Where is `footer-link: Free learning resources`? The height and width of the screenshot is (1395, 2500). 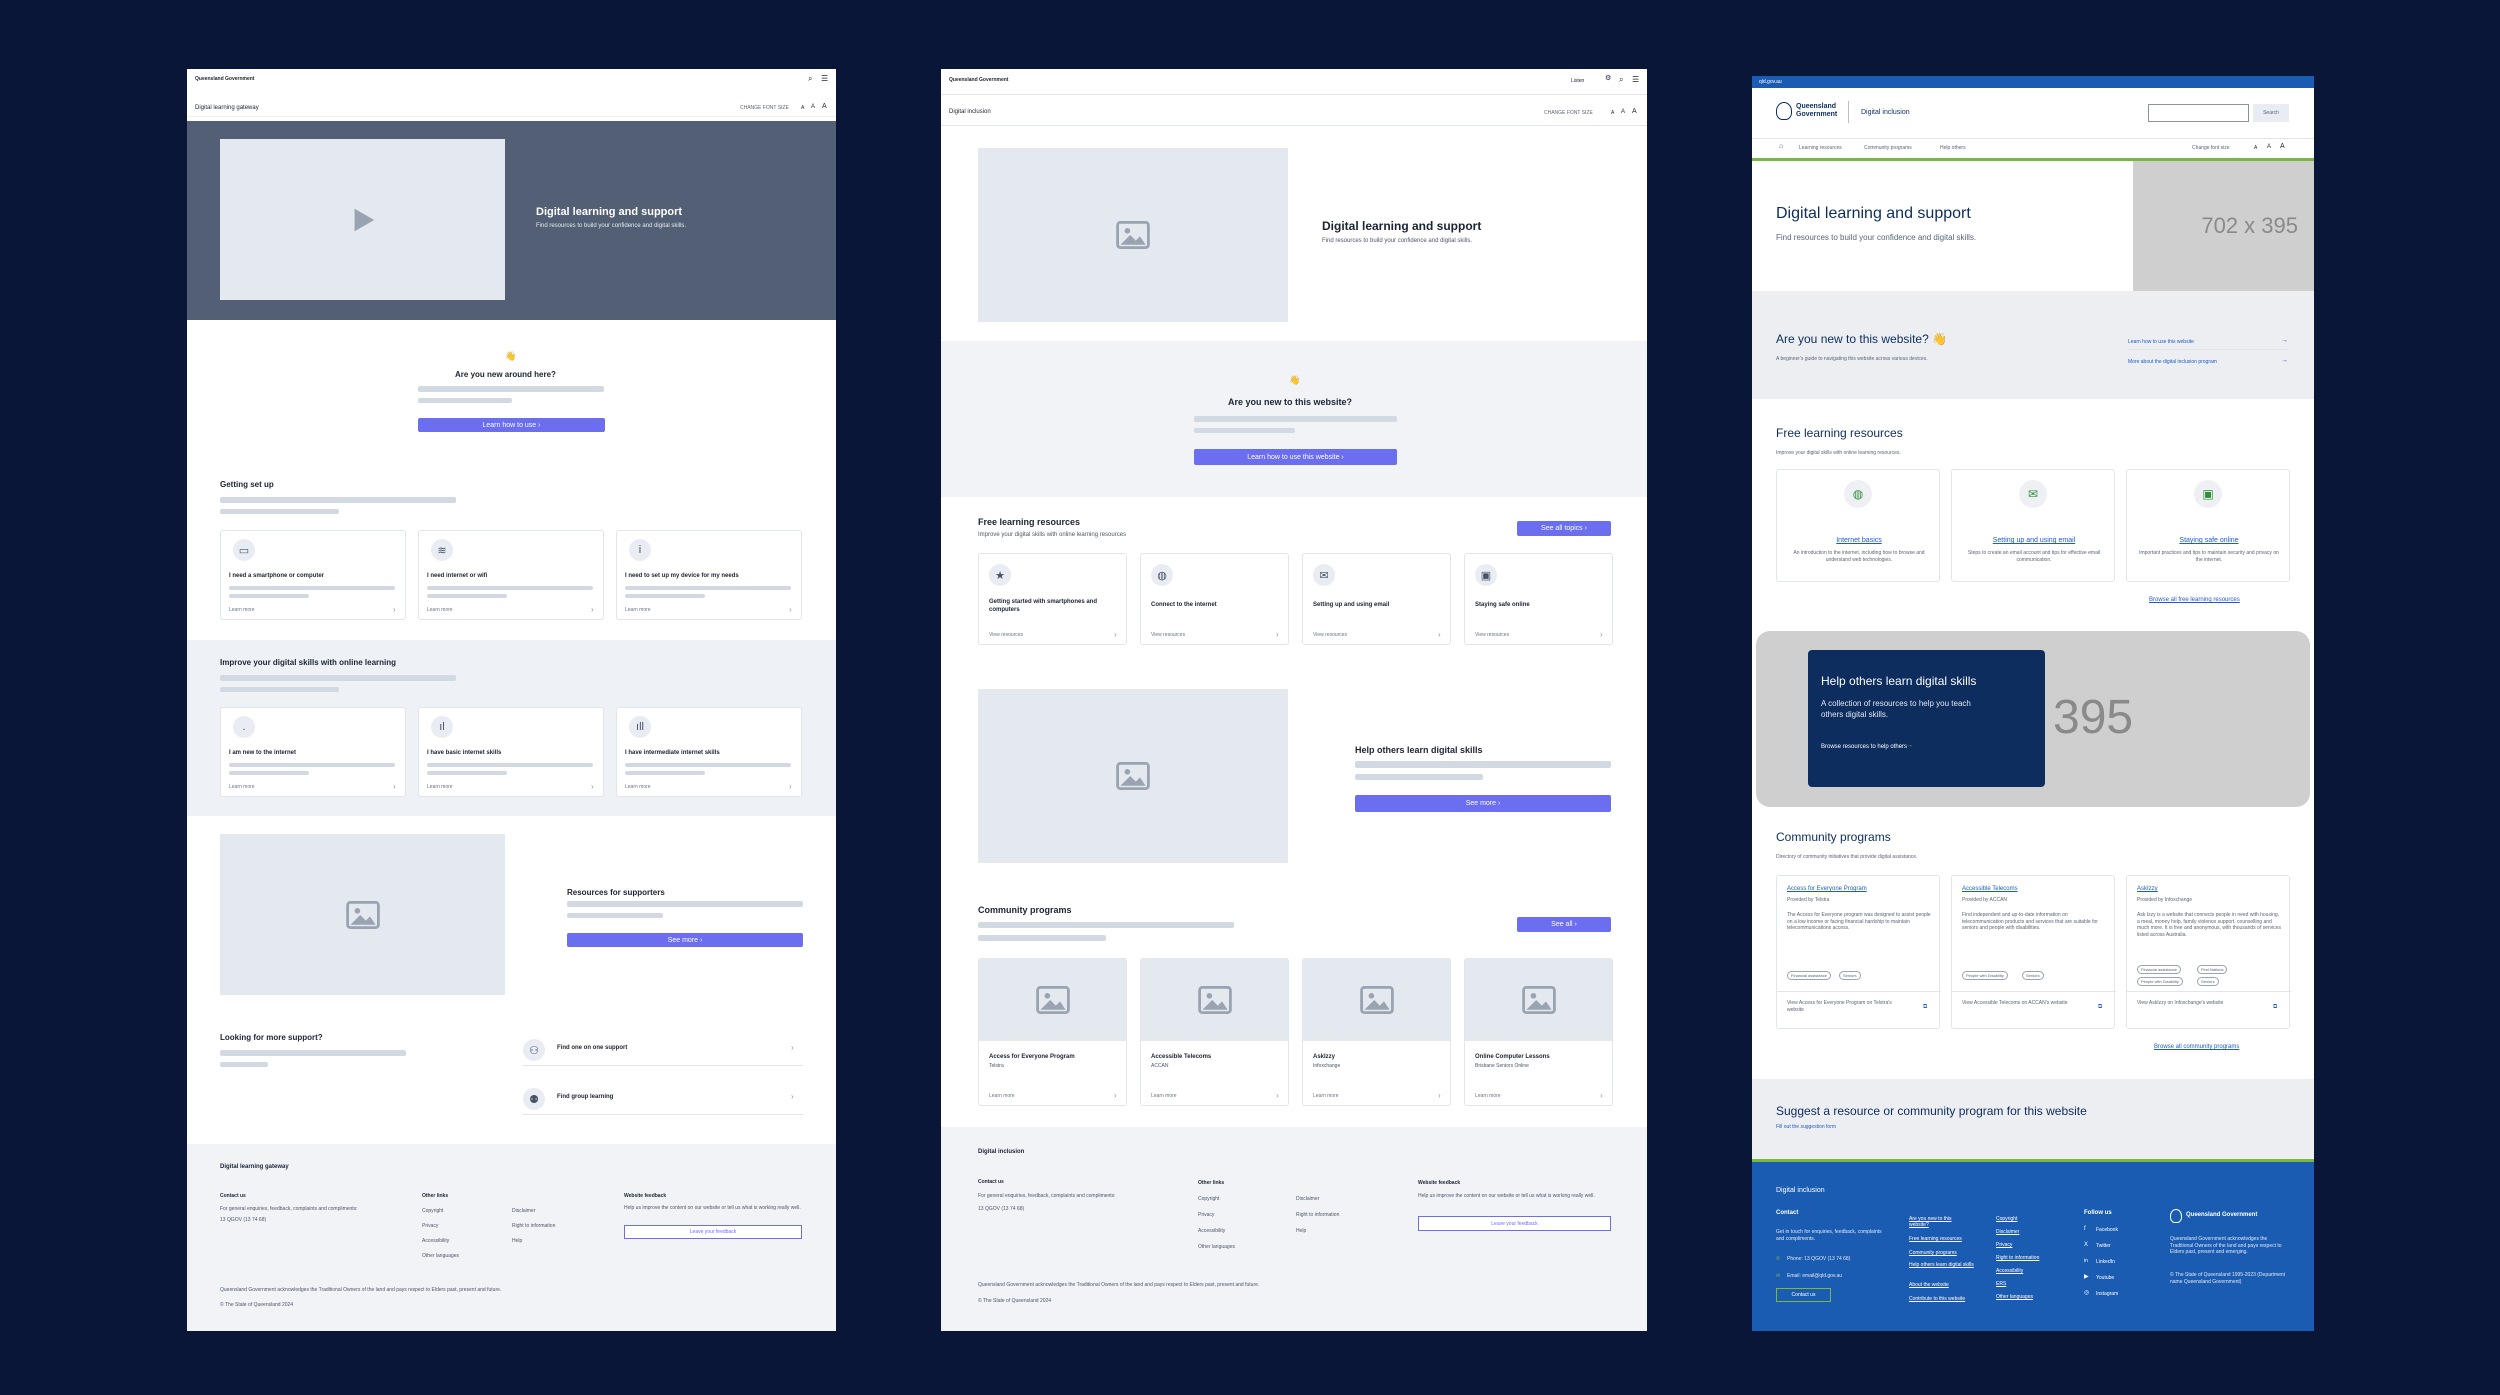 footer-link: Free learning resources is located at coordinates (1935, 1239).